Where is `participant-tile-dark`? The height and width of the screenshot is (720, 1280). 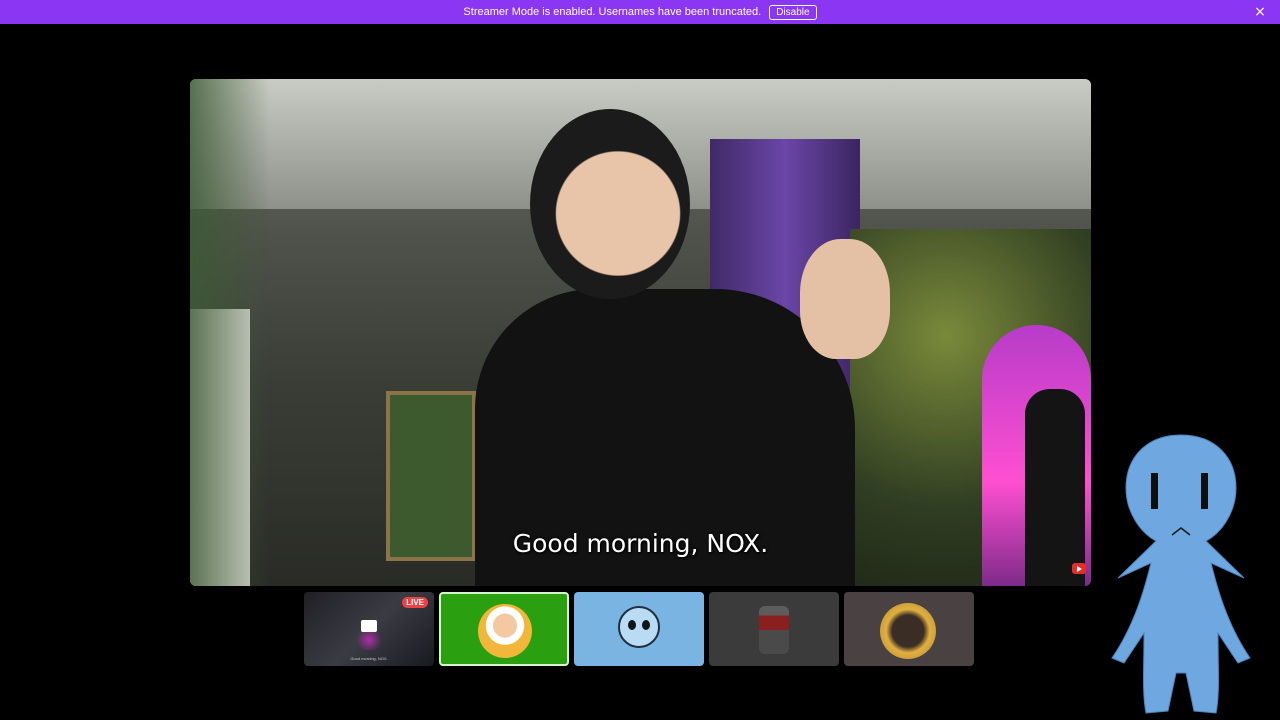
participant-tile-dark is located at coordinates (909, 629).